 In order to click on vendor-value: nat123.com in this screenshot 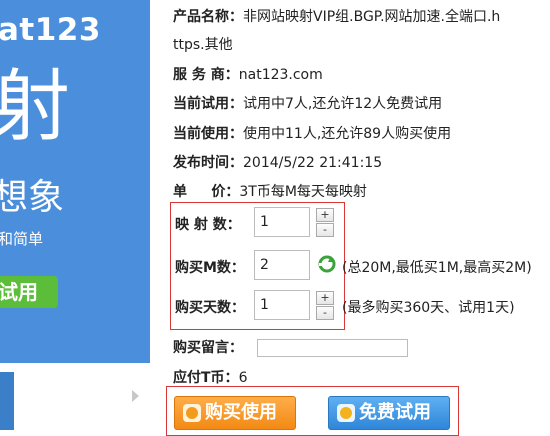, I will do `click(280, 75)`.